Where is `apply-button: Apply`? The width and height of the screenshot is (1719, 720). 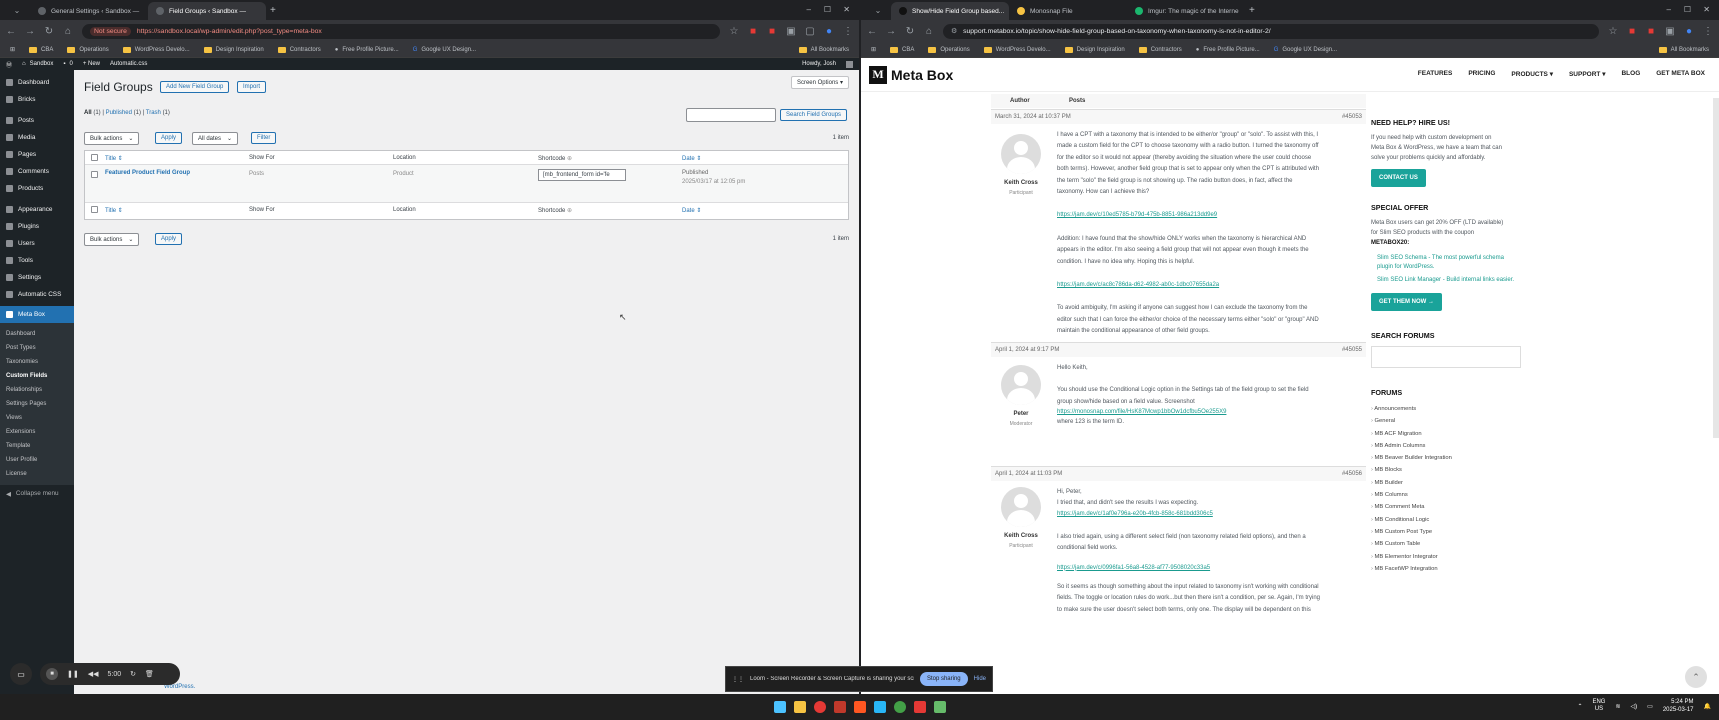 apply-button: Apply is located at coordinates (169, 138).